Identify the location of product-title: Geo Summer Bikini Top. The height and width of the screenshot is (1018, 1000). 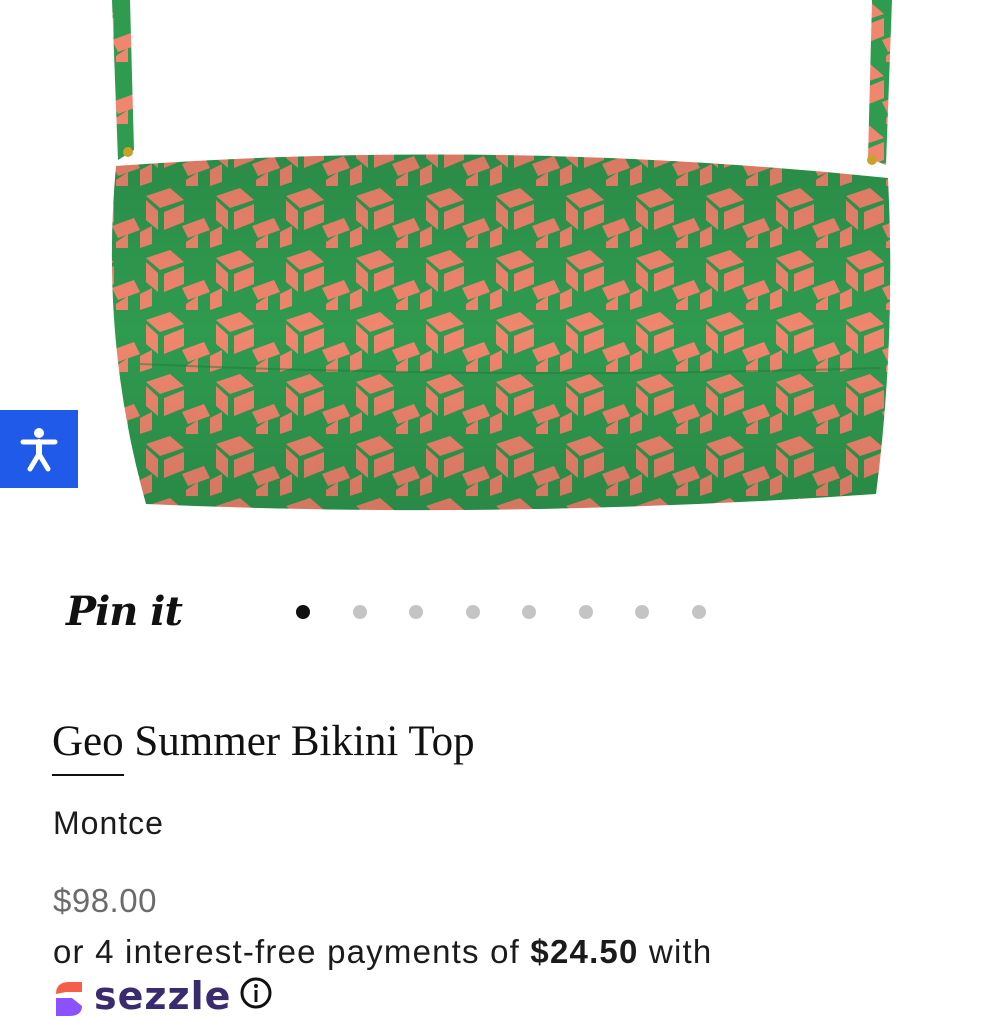
(263, 744).